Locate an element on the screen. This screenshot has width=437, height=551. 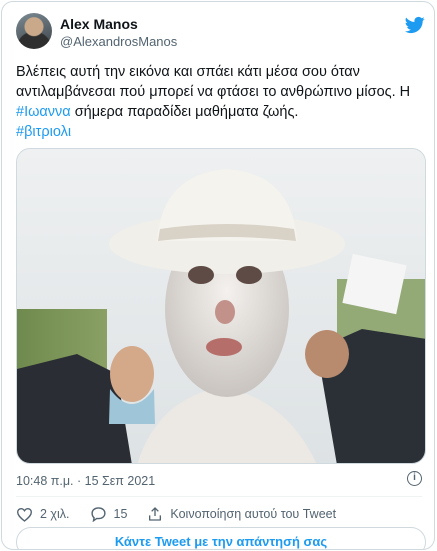
hashtag-vitrioli: #βιτριολι is located at coordinates (43, 132).